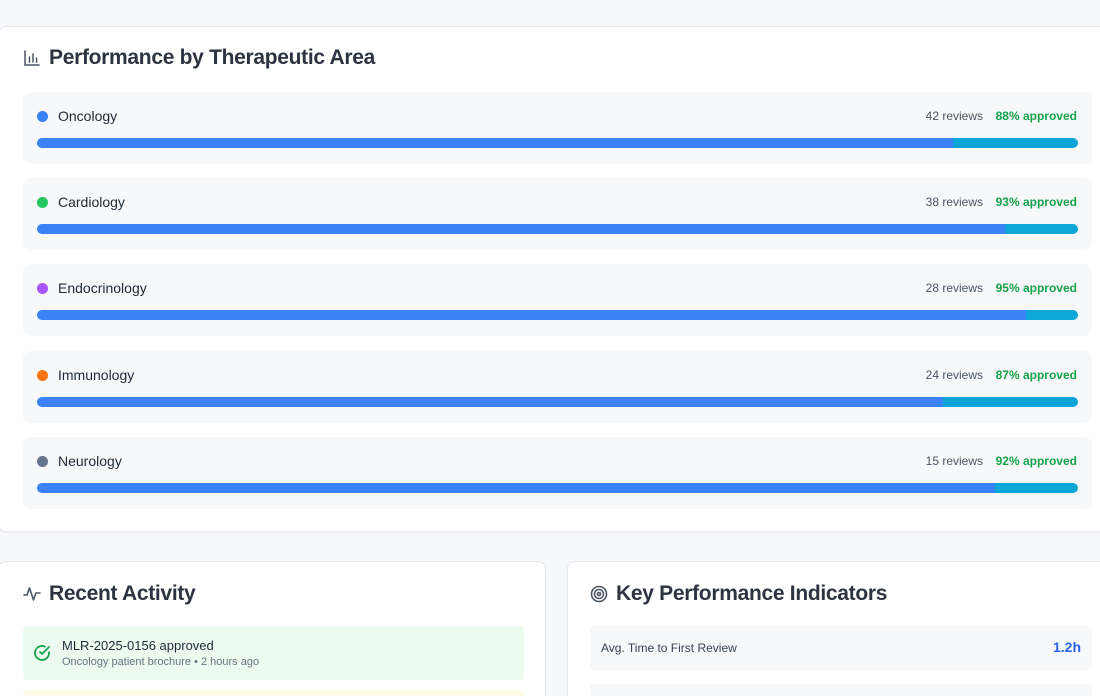 This screenshot has height=696, width=1100. Describe the element at coordinates (954, 202) in the screenshot. I see `area-reviews: 38 reviews` at that location.